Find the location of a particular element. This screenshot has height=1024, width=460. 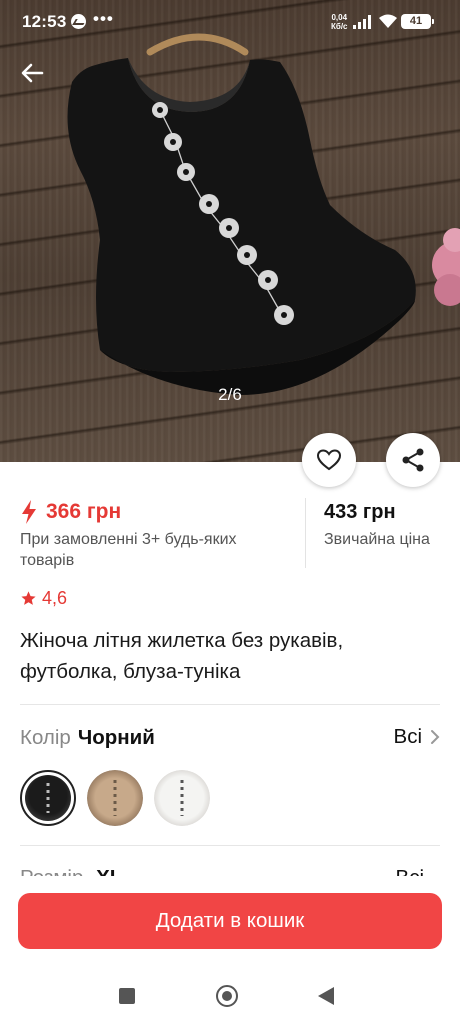

swatch-image-black is located at coordinates (48, 798).